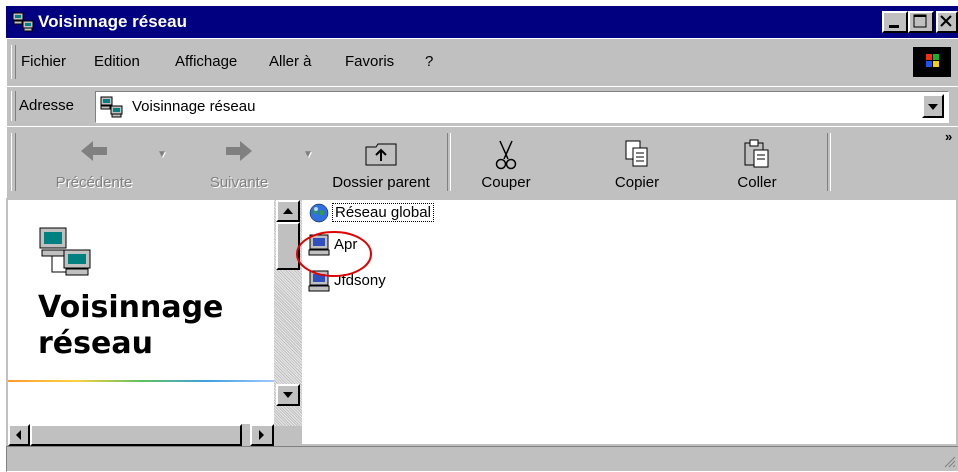 The width and height of the screenshot is (958, 472). What do you see at coordinates (206, 61) in the screenshot?
I see `menu-affichage: Affichage` at bounding box center [206, 61].